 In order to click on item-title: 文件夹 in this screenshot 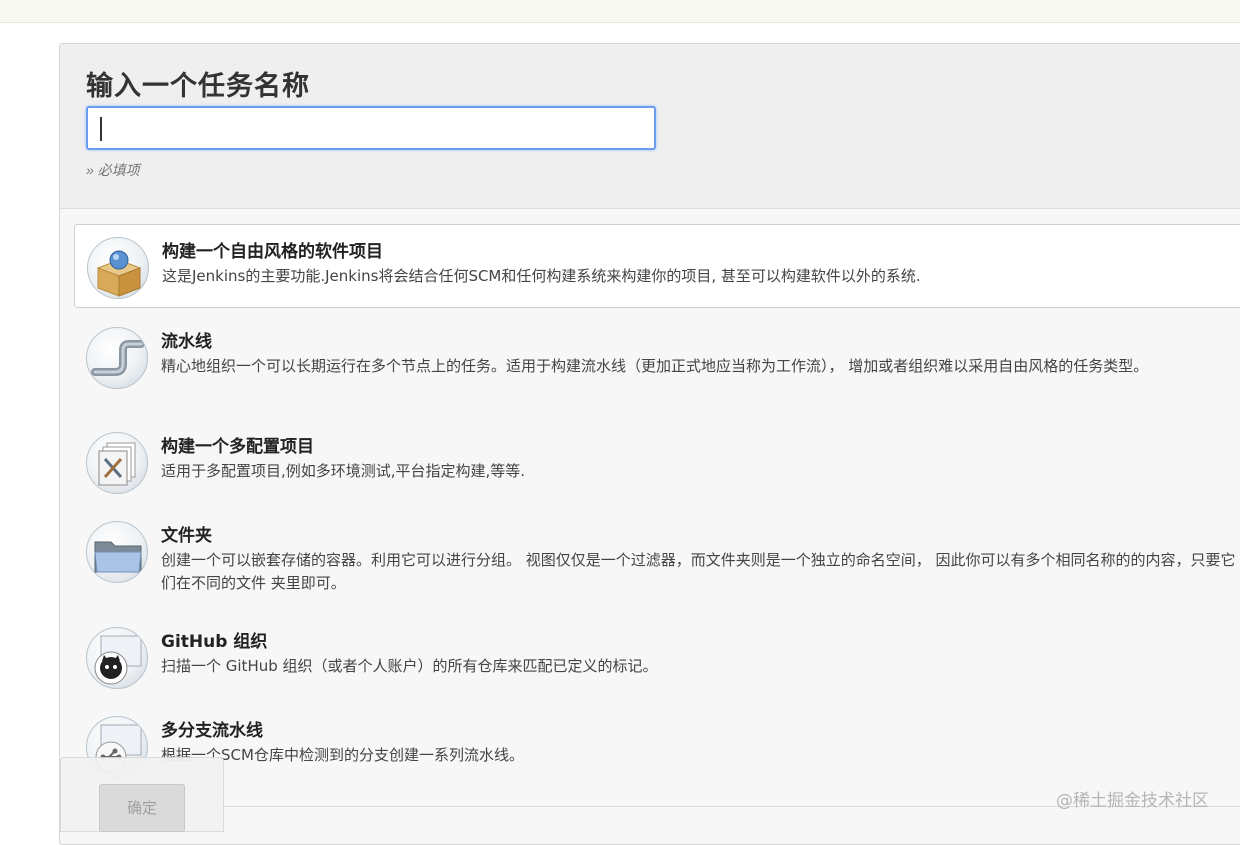, I will do `click(186, 536)`.